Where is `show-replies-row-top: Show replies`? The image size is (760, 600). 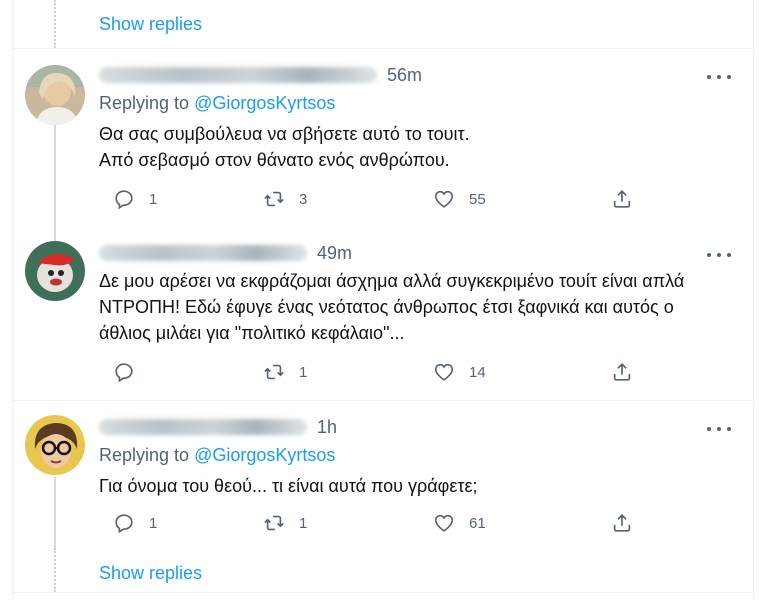 show-replies-row-top: Show replies is located at coordinates (383, 24).